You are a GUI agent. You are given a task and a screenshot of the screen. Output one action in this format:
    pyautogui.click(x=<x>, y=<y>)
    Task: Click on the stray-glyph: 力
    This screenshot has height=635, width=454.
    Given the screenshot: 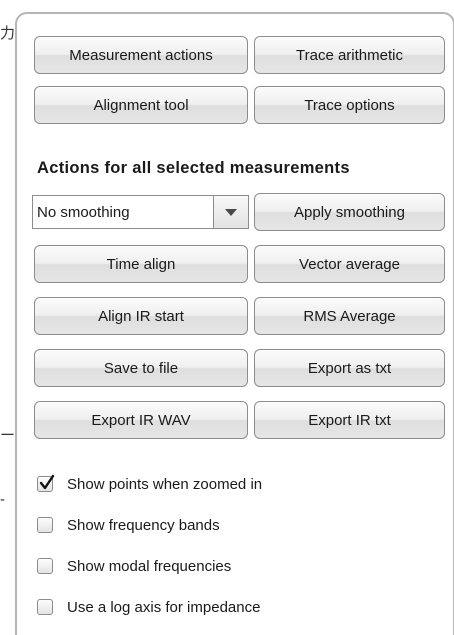 What is the action you would take?
    pyautogui.click(x=8, y=33)
    